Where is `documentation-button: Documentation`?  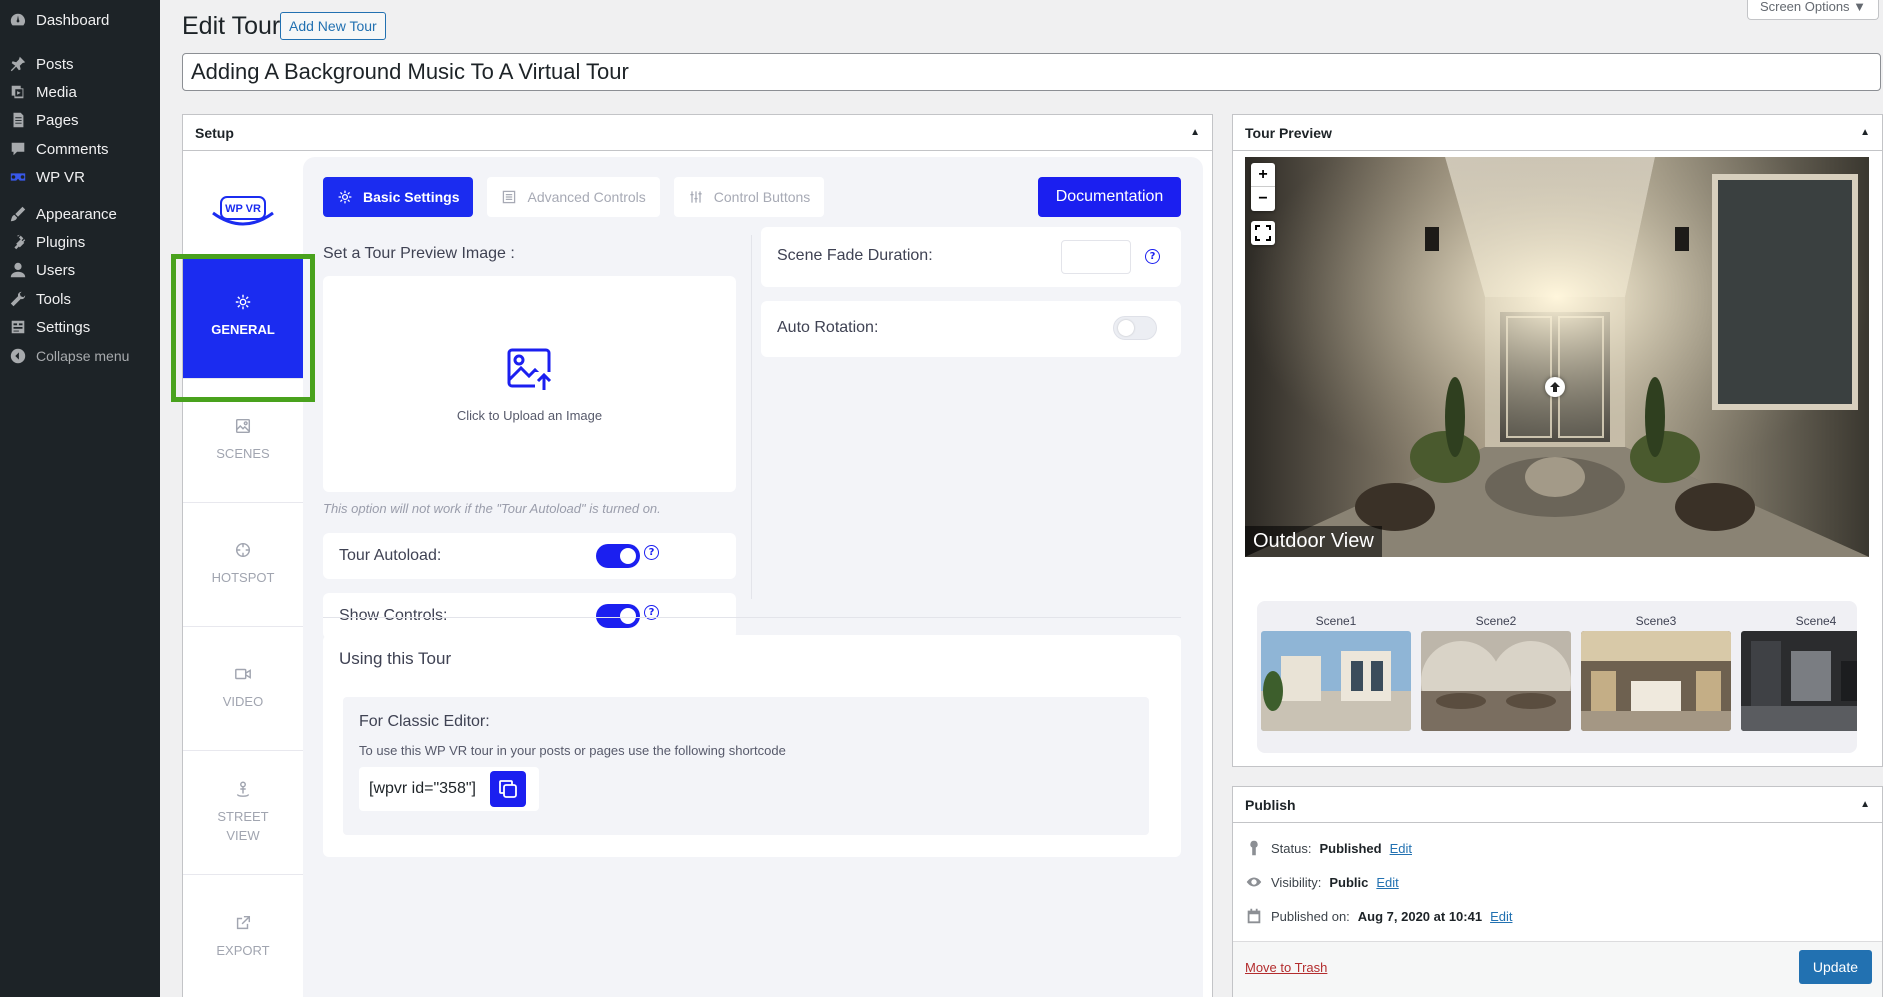
documentation-button: Documentation is located at coordinates (1109, 197).